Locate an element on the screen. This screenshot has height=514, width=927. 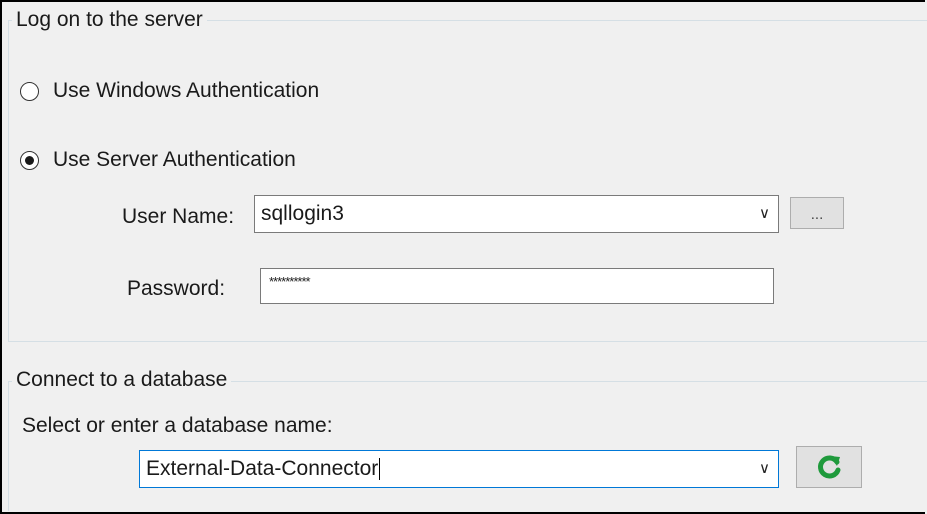
database-value: External-Data-Connector is located at coordinates (262, 468).